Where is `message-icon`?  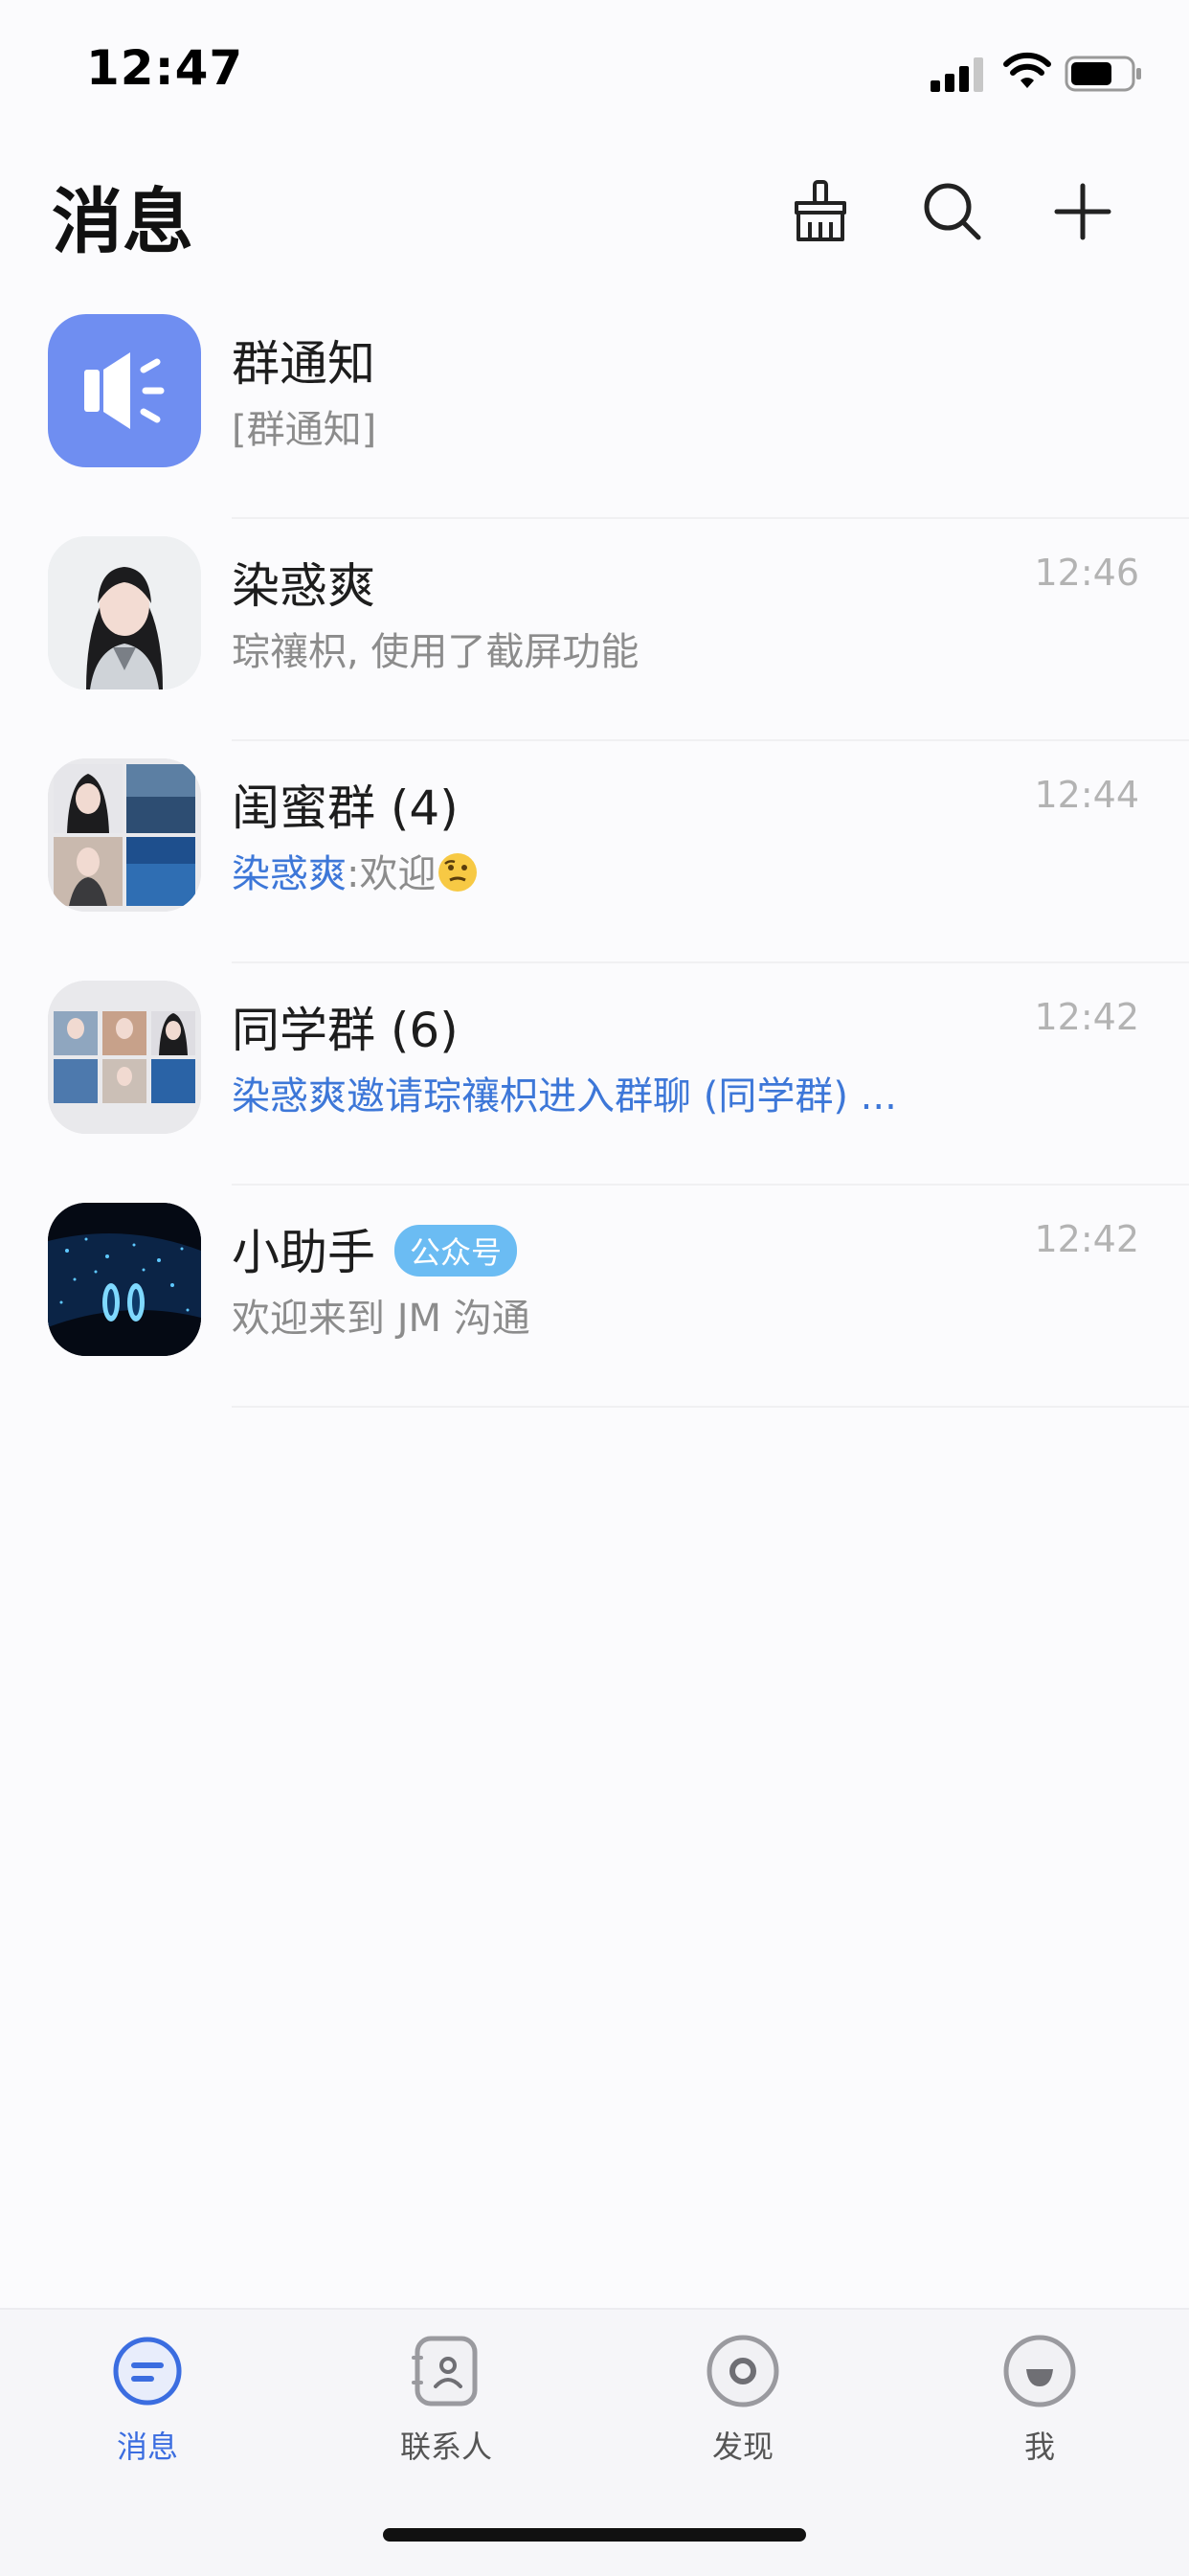
message-icon is located at coordinates (147, 2371).